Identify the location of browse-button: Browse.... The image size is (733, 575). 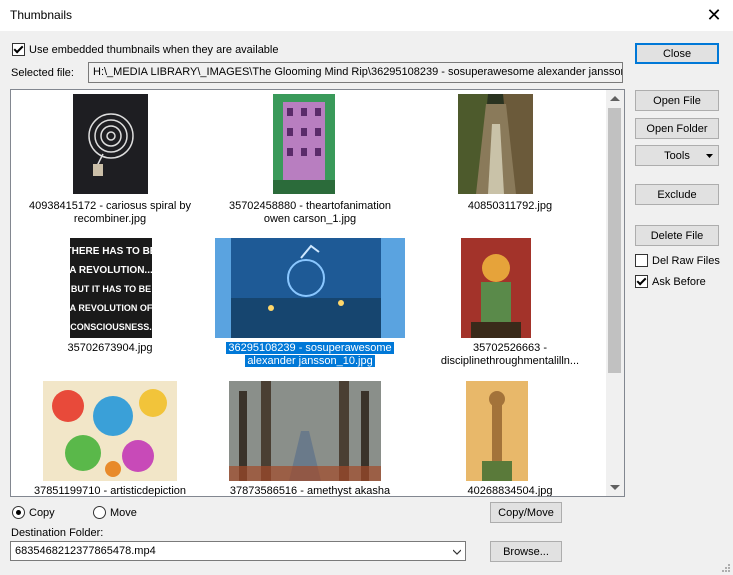
(526, 551).